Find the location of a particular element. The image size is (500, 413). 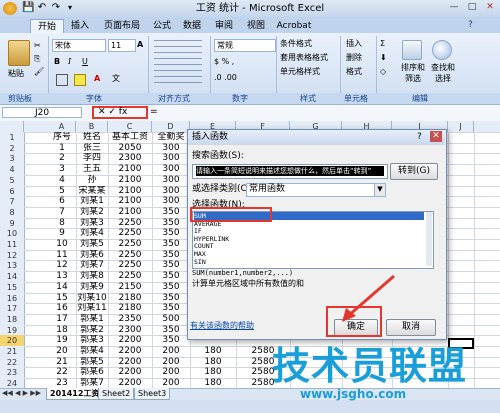

format-as-table-button: 套用表格格式 is located at coordinates (304, 57).